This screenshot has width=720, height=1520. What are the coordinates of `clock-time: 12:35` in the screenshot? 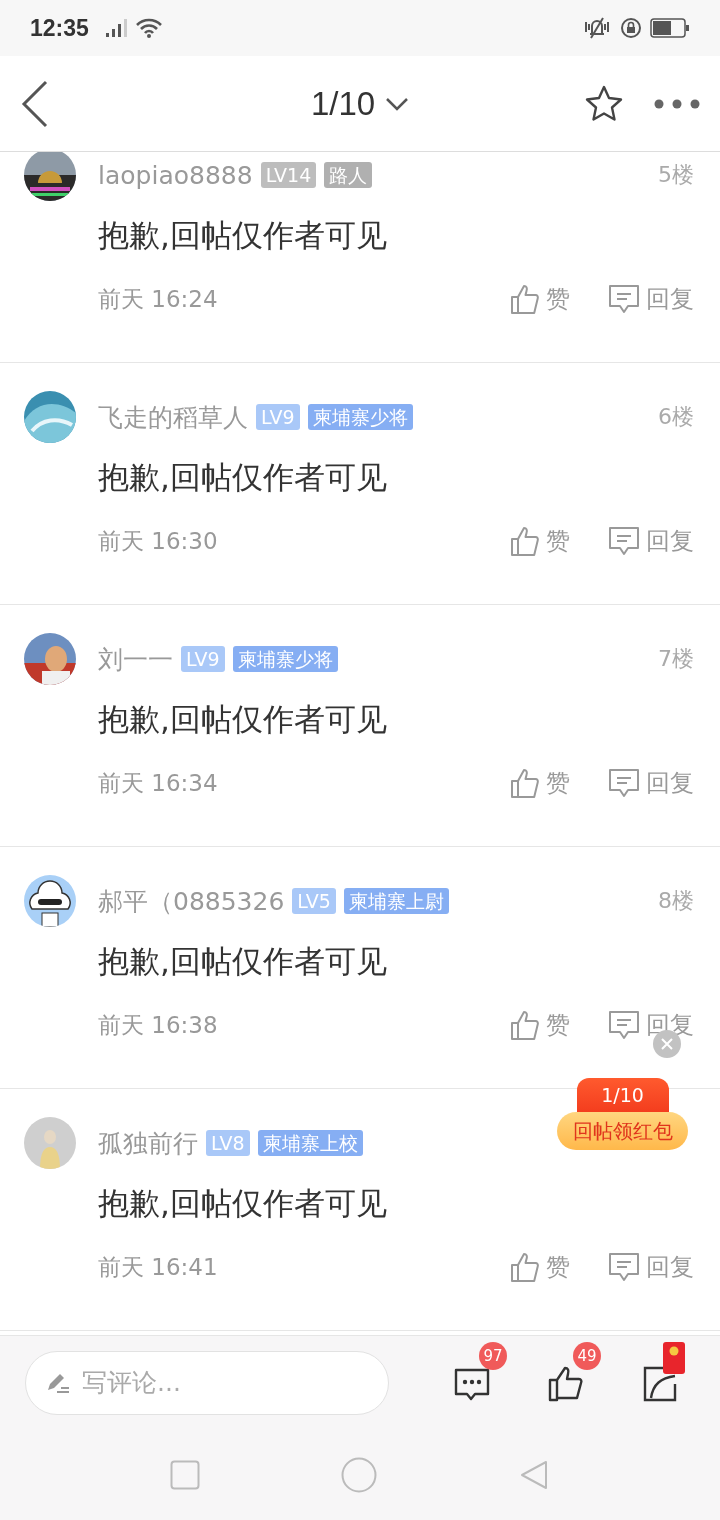 It's located at (59, 28).